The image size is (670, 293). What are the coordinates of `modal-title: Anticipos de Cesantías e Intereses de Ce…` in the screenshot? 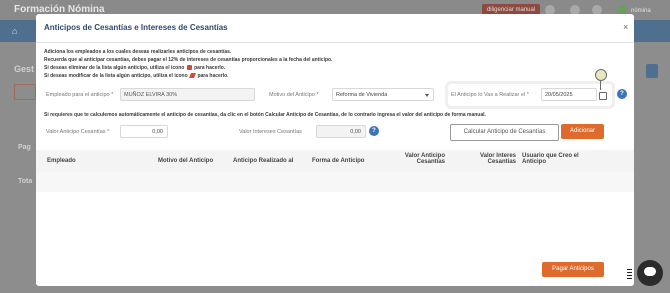 It's located at (136, 27).